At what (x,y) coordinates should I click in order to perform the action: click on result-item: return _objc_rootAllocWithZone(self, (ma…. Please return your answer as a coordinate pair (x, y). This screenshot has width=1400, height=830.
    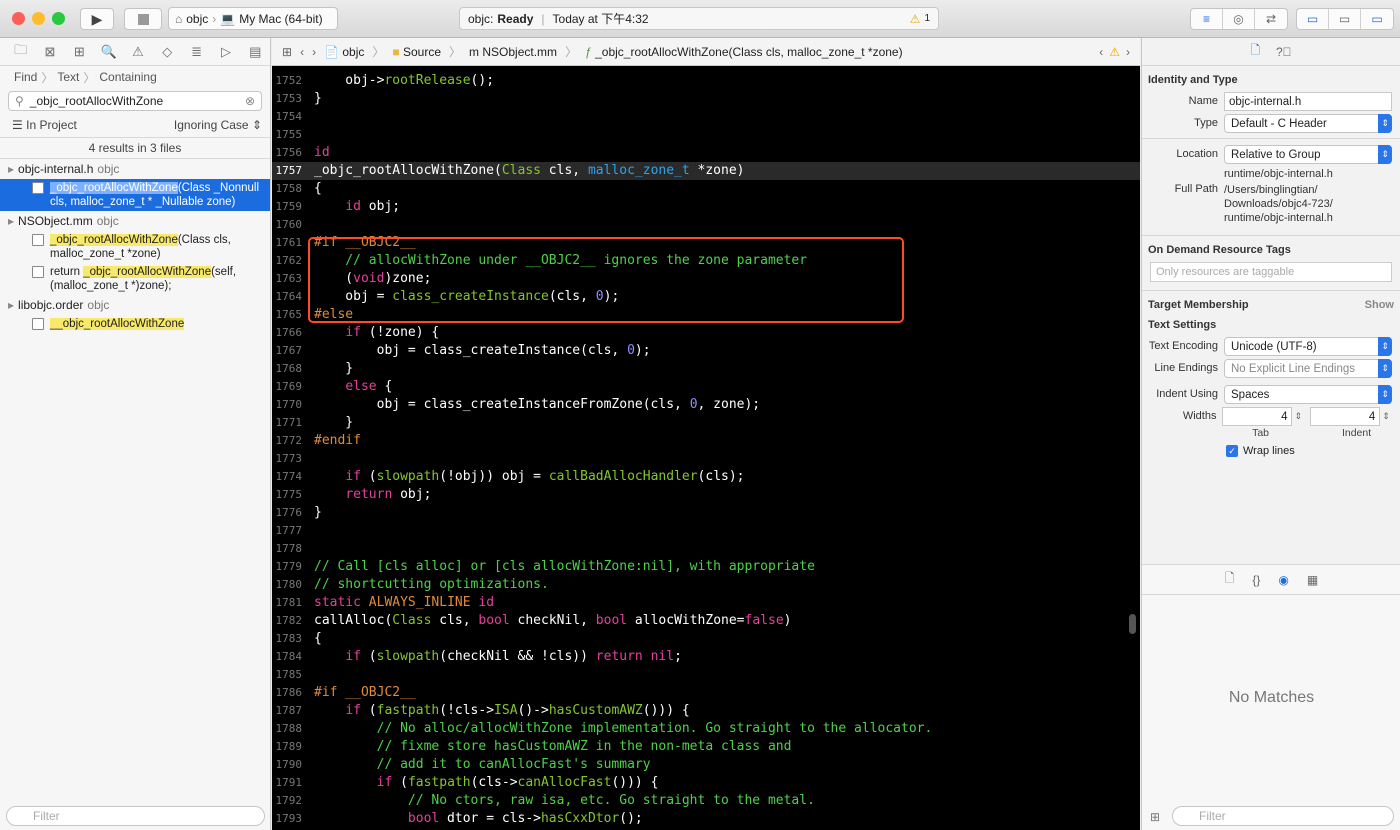
    Looking at the image, I should click on (135, 279).